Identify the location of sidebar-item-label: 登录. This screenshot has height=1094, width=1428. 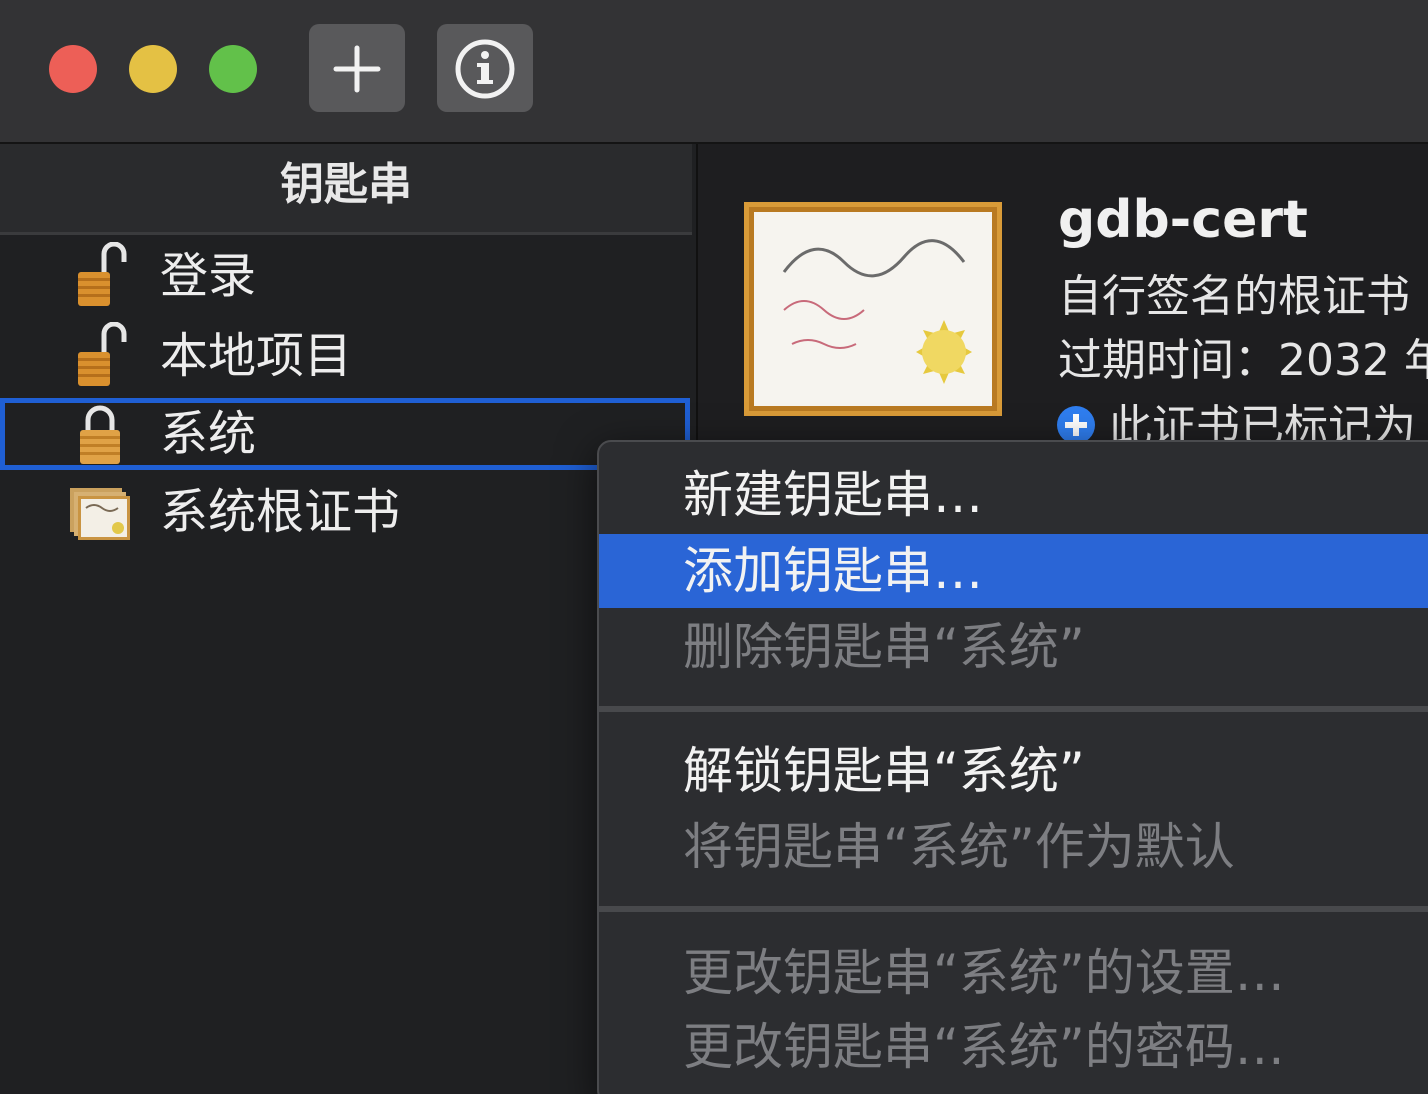
(208, 276).